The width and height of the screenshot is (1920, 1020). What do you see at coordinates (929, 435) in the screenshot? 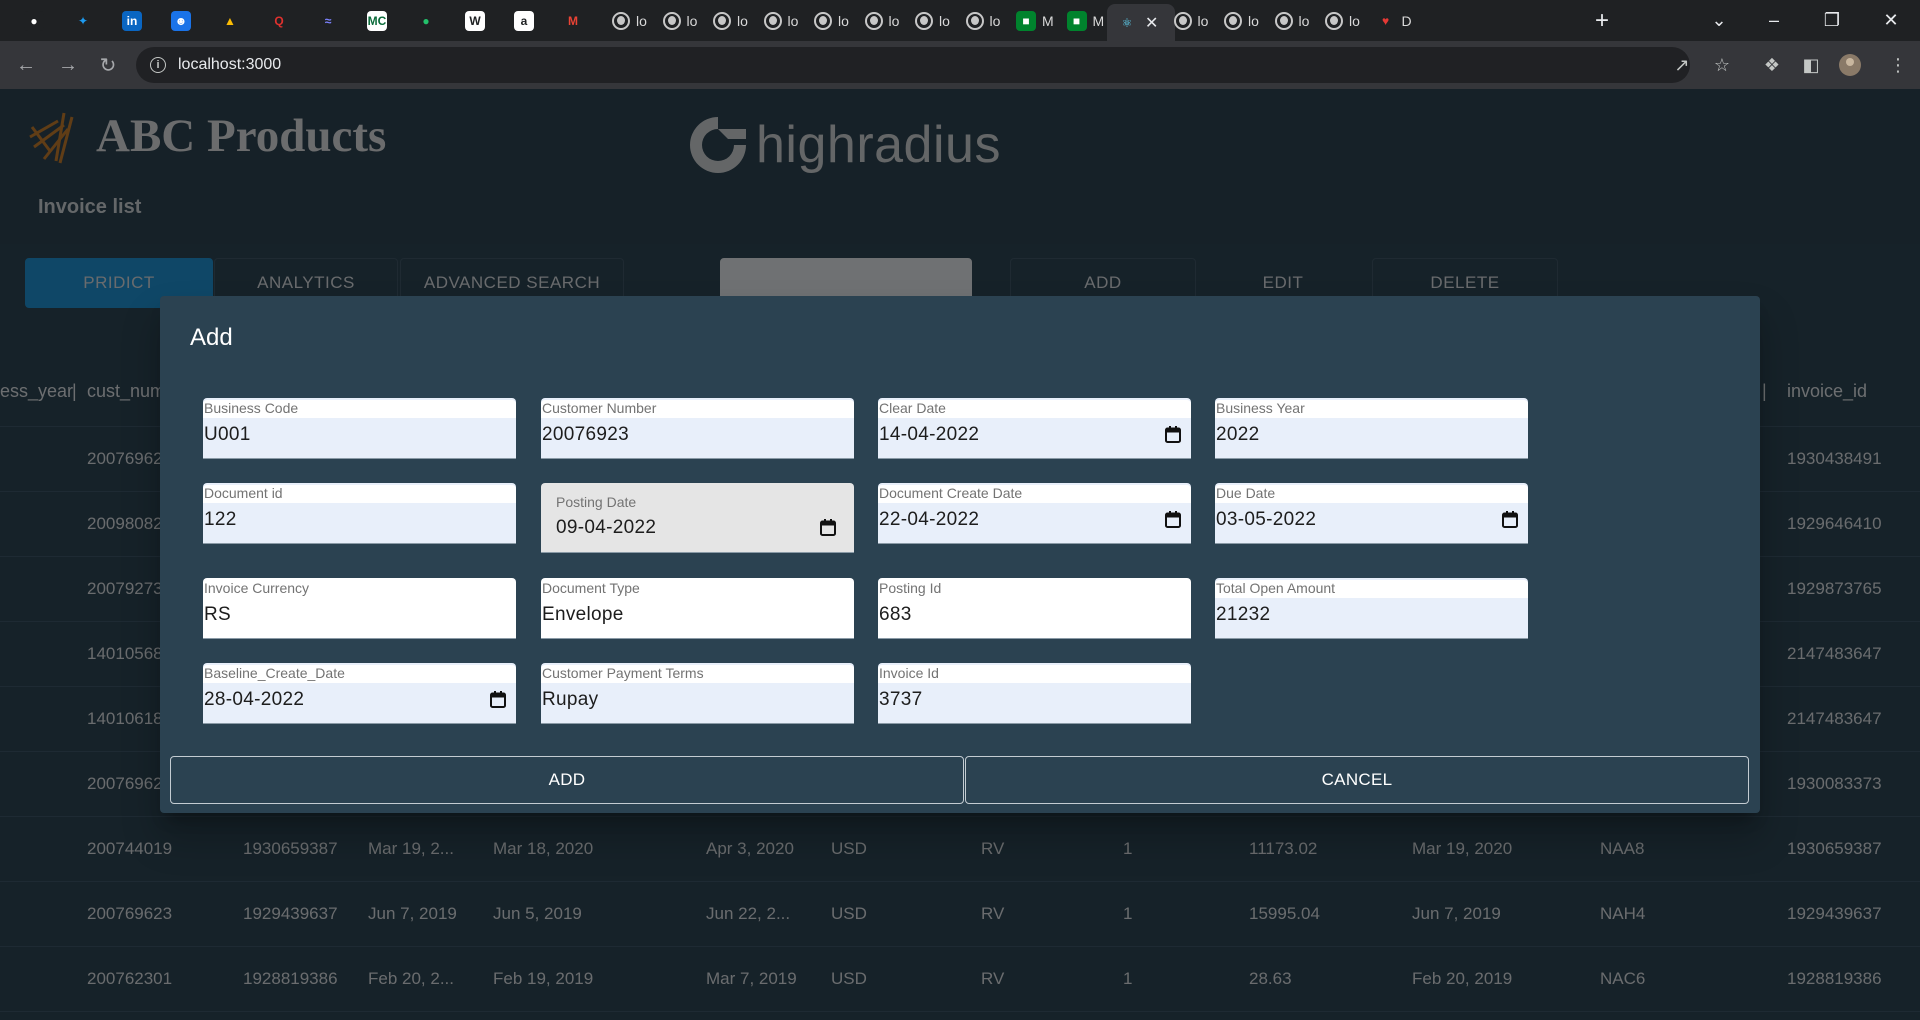
I see `field-value: 14-04-2022` at bounding box center [929, 435].